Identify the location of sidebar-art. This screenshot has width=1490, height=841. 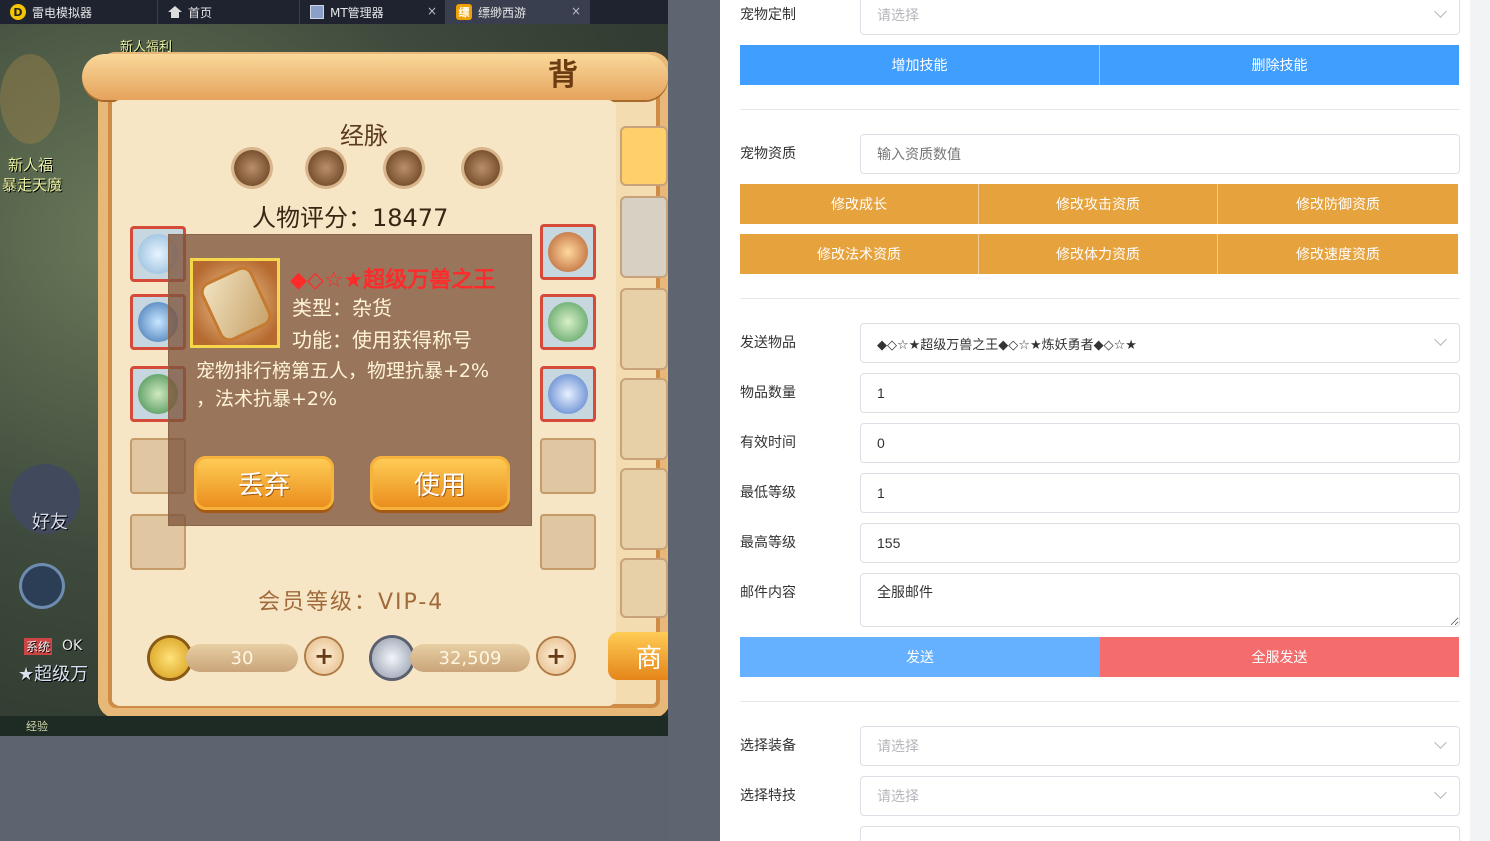
(30, 99).